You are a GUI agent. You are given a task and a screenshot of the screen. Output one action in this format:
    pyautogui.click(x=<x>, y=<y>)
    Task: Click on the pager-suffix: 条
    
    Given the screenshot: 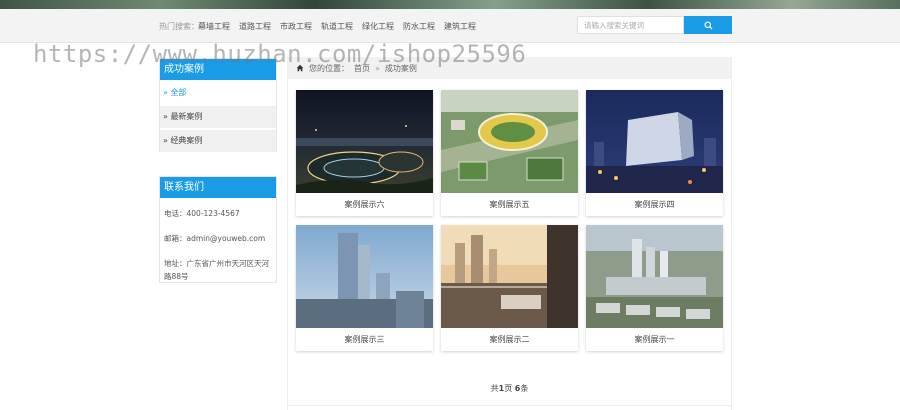 What is the action you would take?
    pyautogui.click(x=524, y=388)
    